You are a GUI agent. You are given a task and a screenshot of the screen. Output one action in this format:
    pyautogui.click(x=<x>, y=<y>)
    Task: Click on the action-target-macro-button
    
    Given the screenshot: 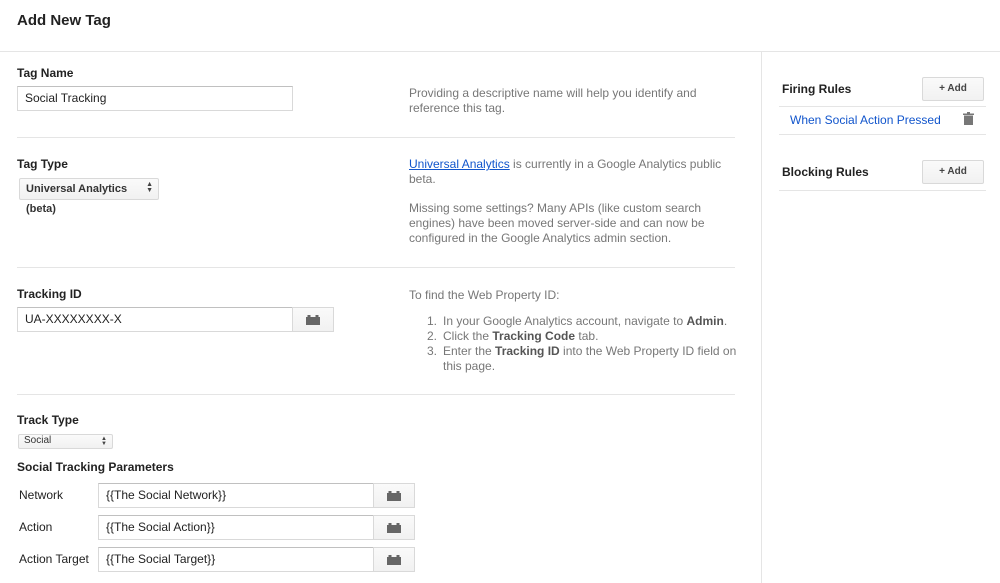 What is the action you would take?
    pyautogui.click(x=394, y=559)
    